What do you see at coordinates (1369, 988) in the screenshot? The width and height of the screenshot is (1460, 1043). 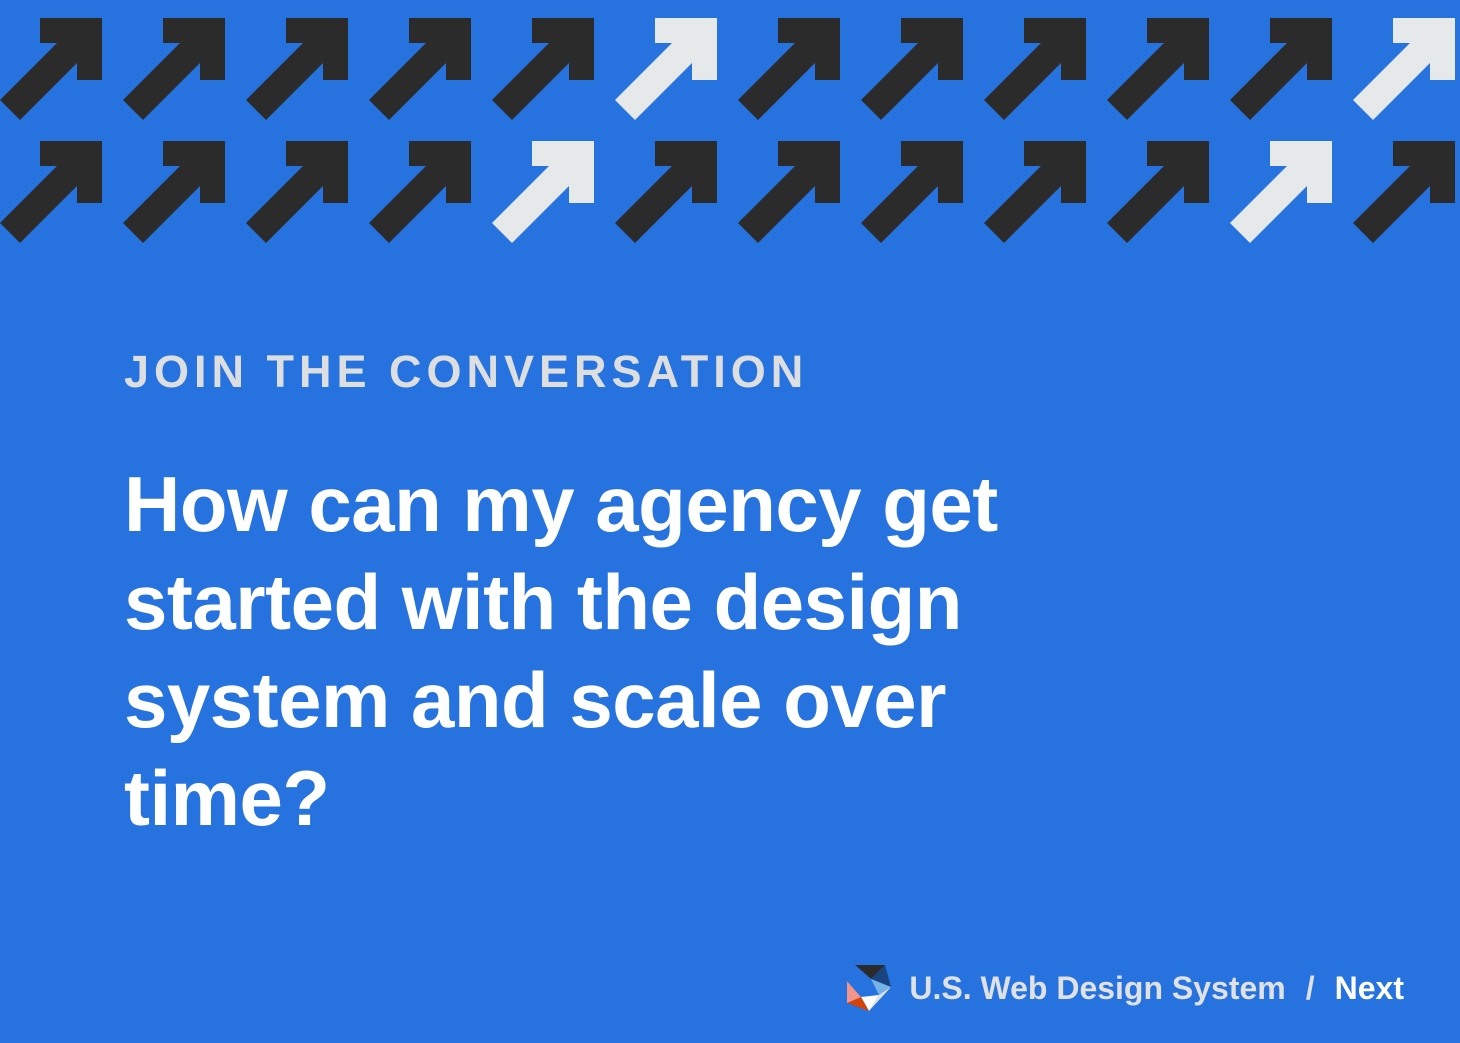 I see `next-link: Next` at bounding box center [1369, 988].